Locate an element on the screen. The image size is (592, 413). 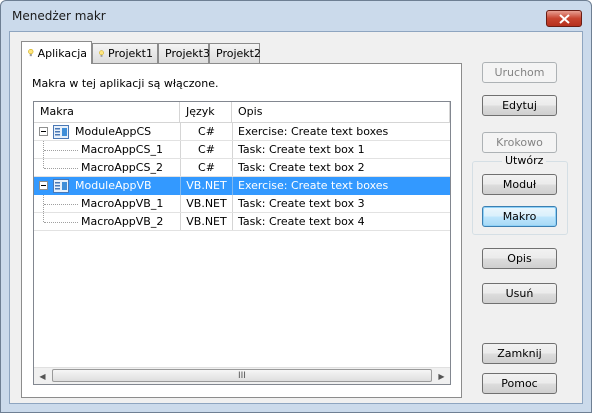
scrollbar-grip: III is located at coordinates (242, 376).